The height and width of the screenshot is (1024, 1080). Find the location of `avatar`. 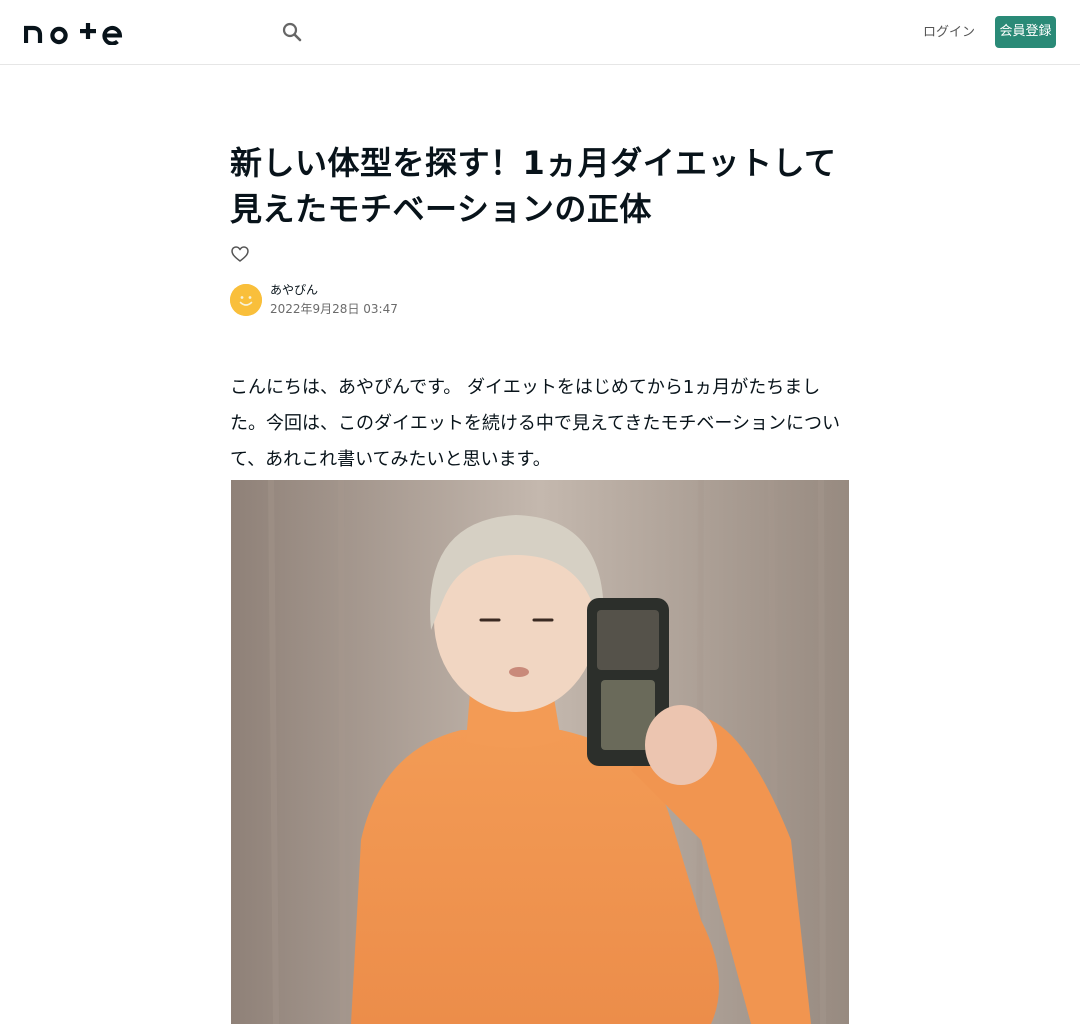

avatar is located at coordinates (246, 300).